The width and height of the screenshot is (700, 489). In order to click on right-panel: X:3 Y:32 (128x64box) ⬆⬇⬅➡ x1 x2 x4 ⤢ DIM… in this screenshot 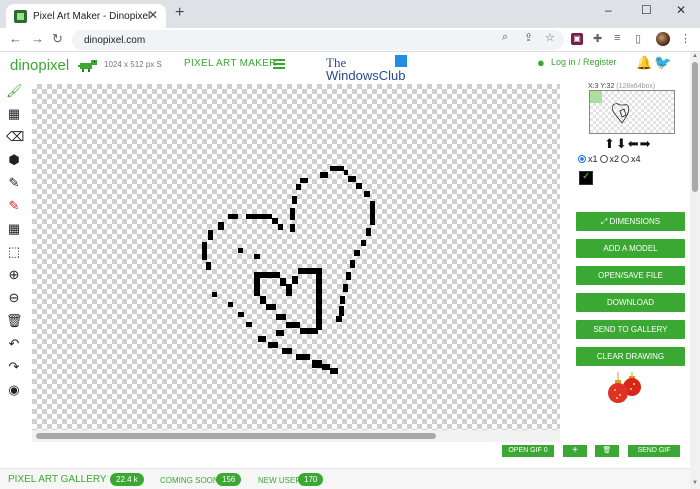, I will do `click(631, 260)`.